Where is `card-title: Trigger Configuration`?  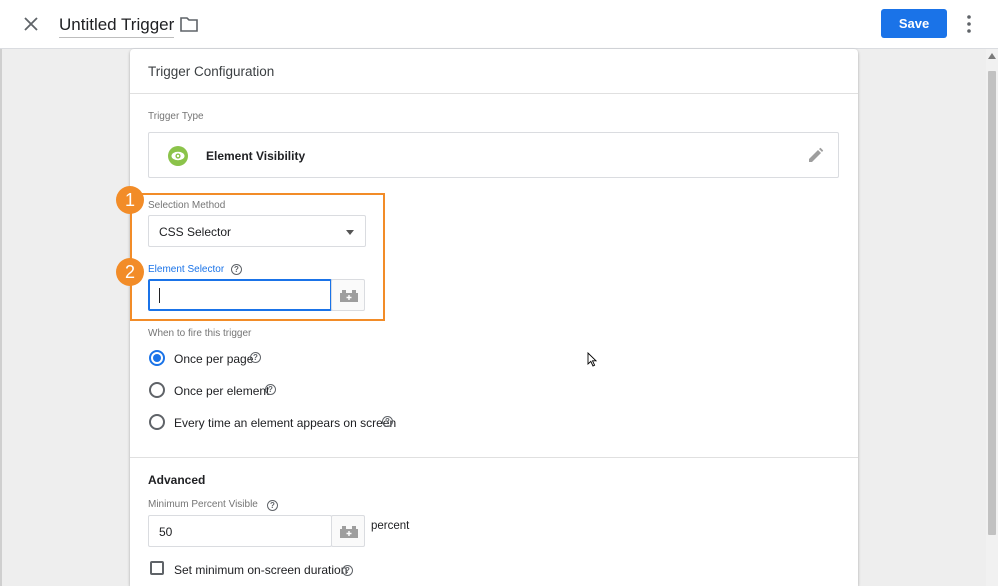
card-title: Trigger Configuration is located at coordinates (211, 71).